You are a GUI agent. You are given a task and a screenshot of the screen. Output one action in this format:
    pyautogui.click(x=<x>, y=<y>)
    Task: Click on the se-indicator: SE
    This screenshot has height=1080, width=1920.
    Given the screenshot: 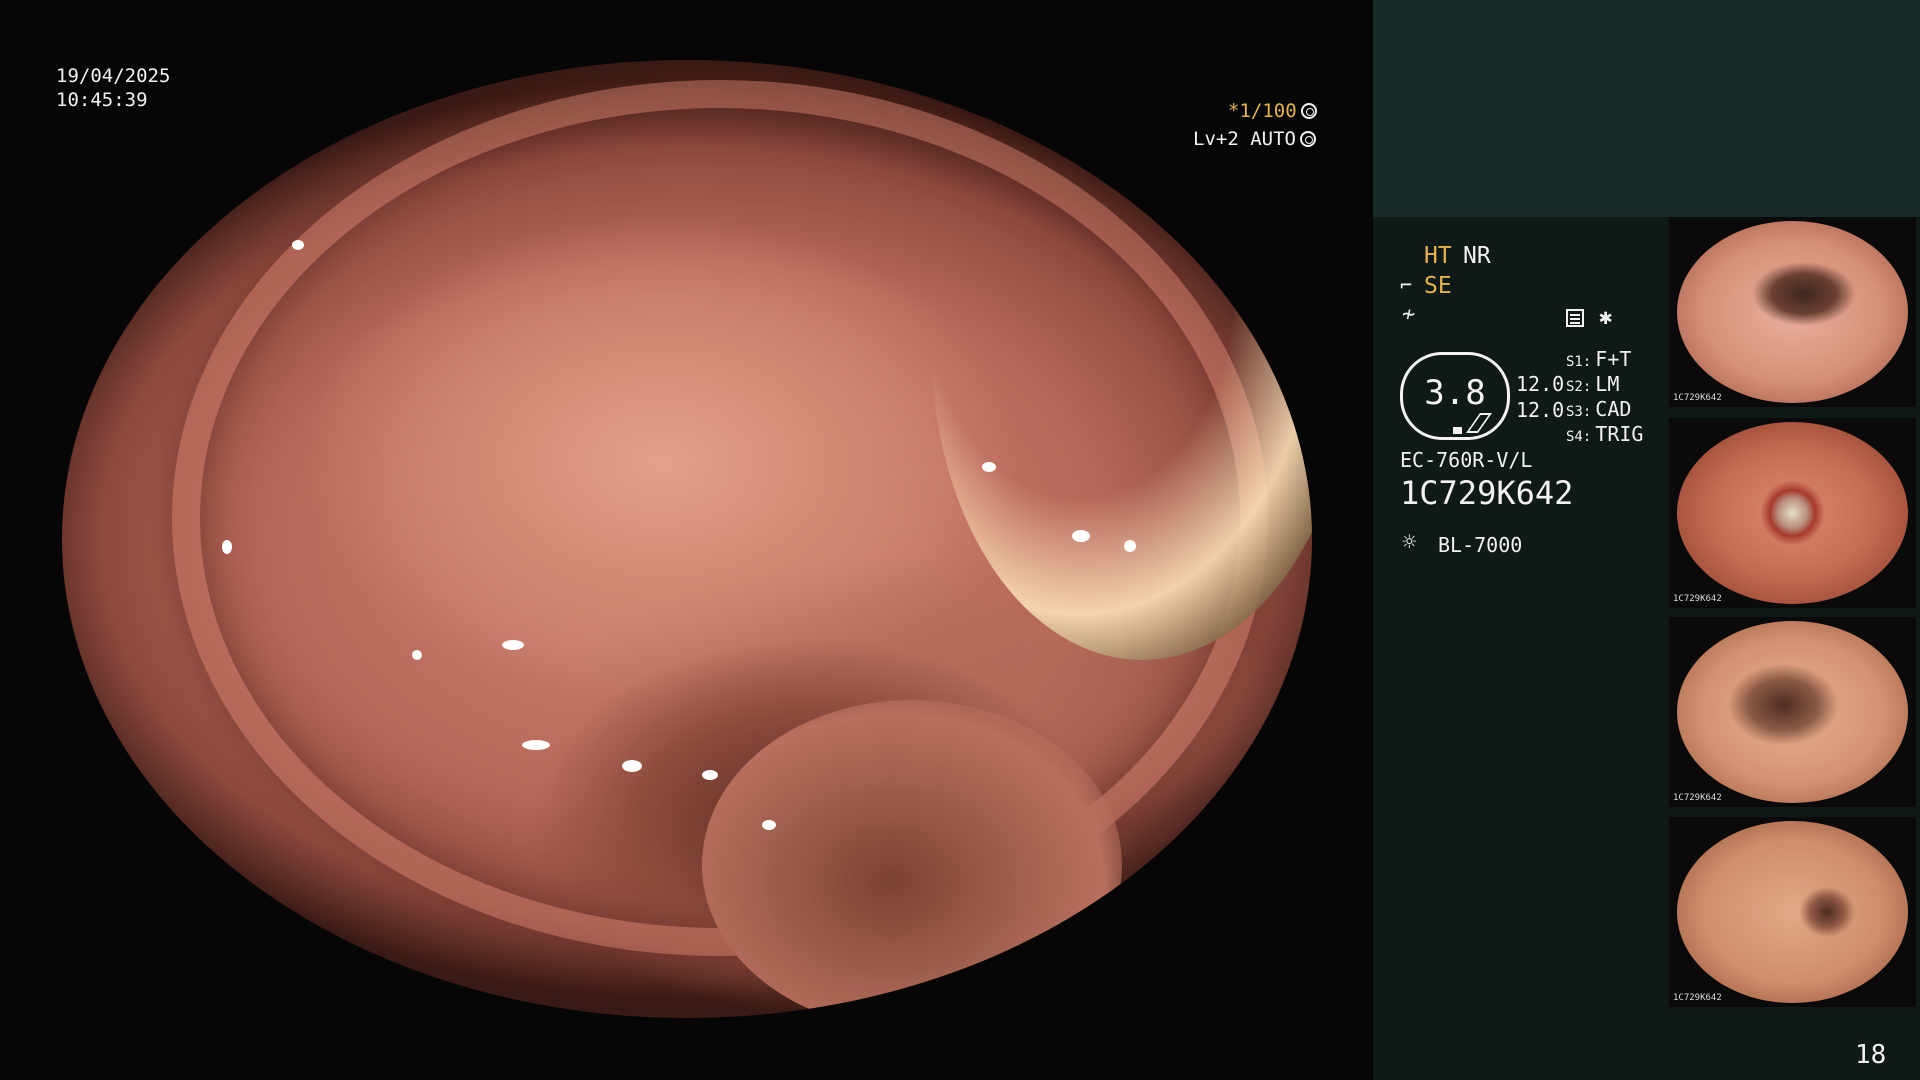 What is the action you would take?
    pyautogui.click(x=1438, y=286)
    